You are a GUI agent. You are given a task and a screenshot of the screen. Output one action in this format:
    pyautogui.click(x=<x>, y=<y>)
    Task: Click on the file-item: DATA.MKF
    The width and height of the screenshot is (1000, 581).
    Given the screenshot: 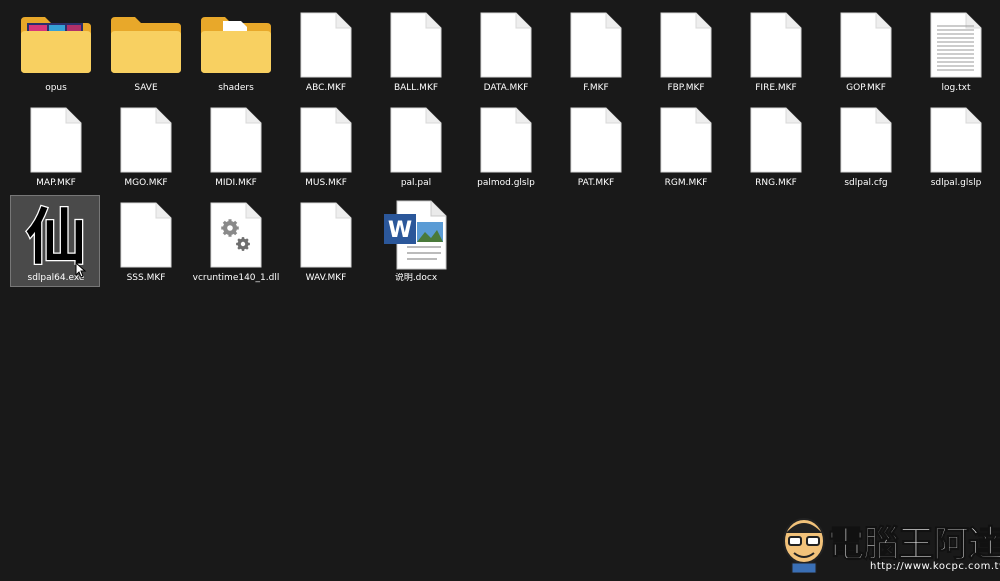 What is the action you would take?
    pyautogui.click(x=505, y=51)
    